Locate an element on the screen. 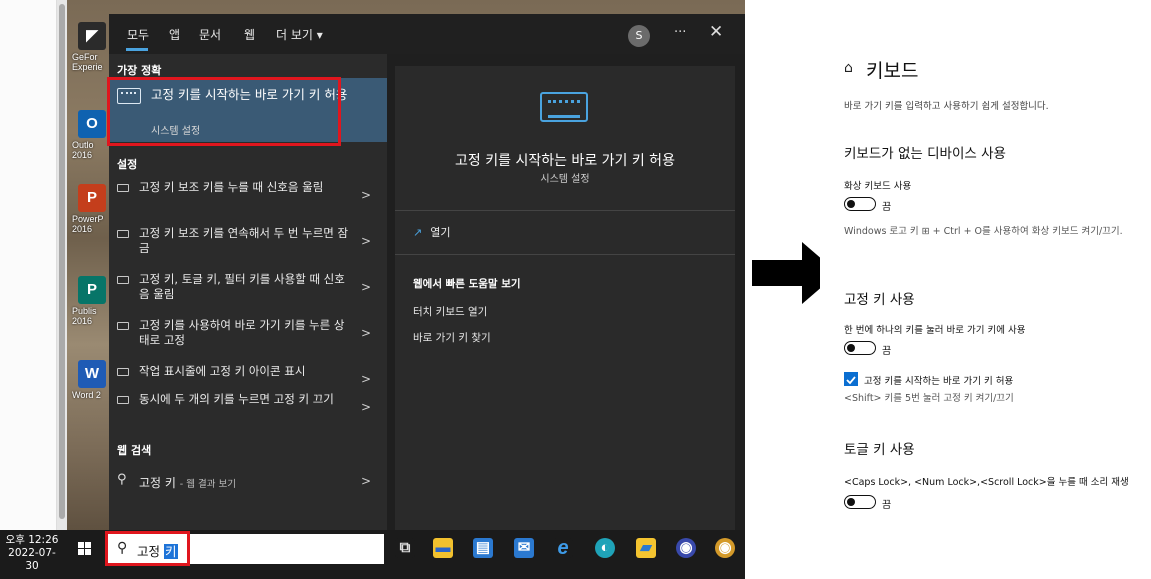 Image resolution: width=1151 pixels, height=579 pixels. background-window is located at coordinates (28, 265).